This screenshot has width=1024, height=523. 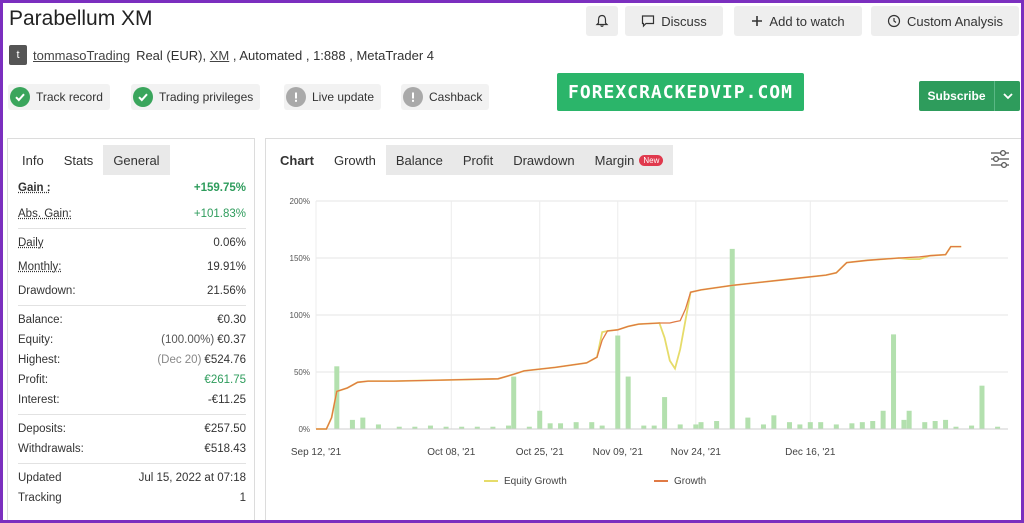 What do you see at coordinates (132, 449) in the screenshot?
I see `stat-withdrawals: Withdrawals: €518.43` at bounding box center [132, 449].